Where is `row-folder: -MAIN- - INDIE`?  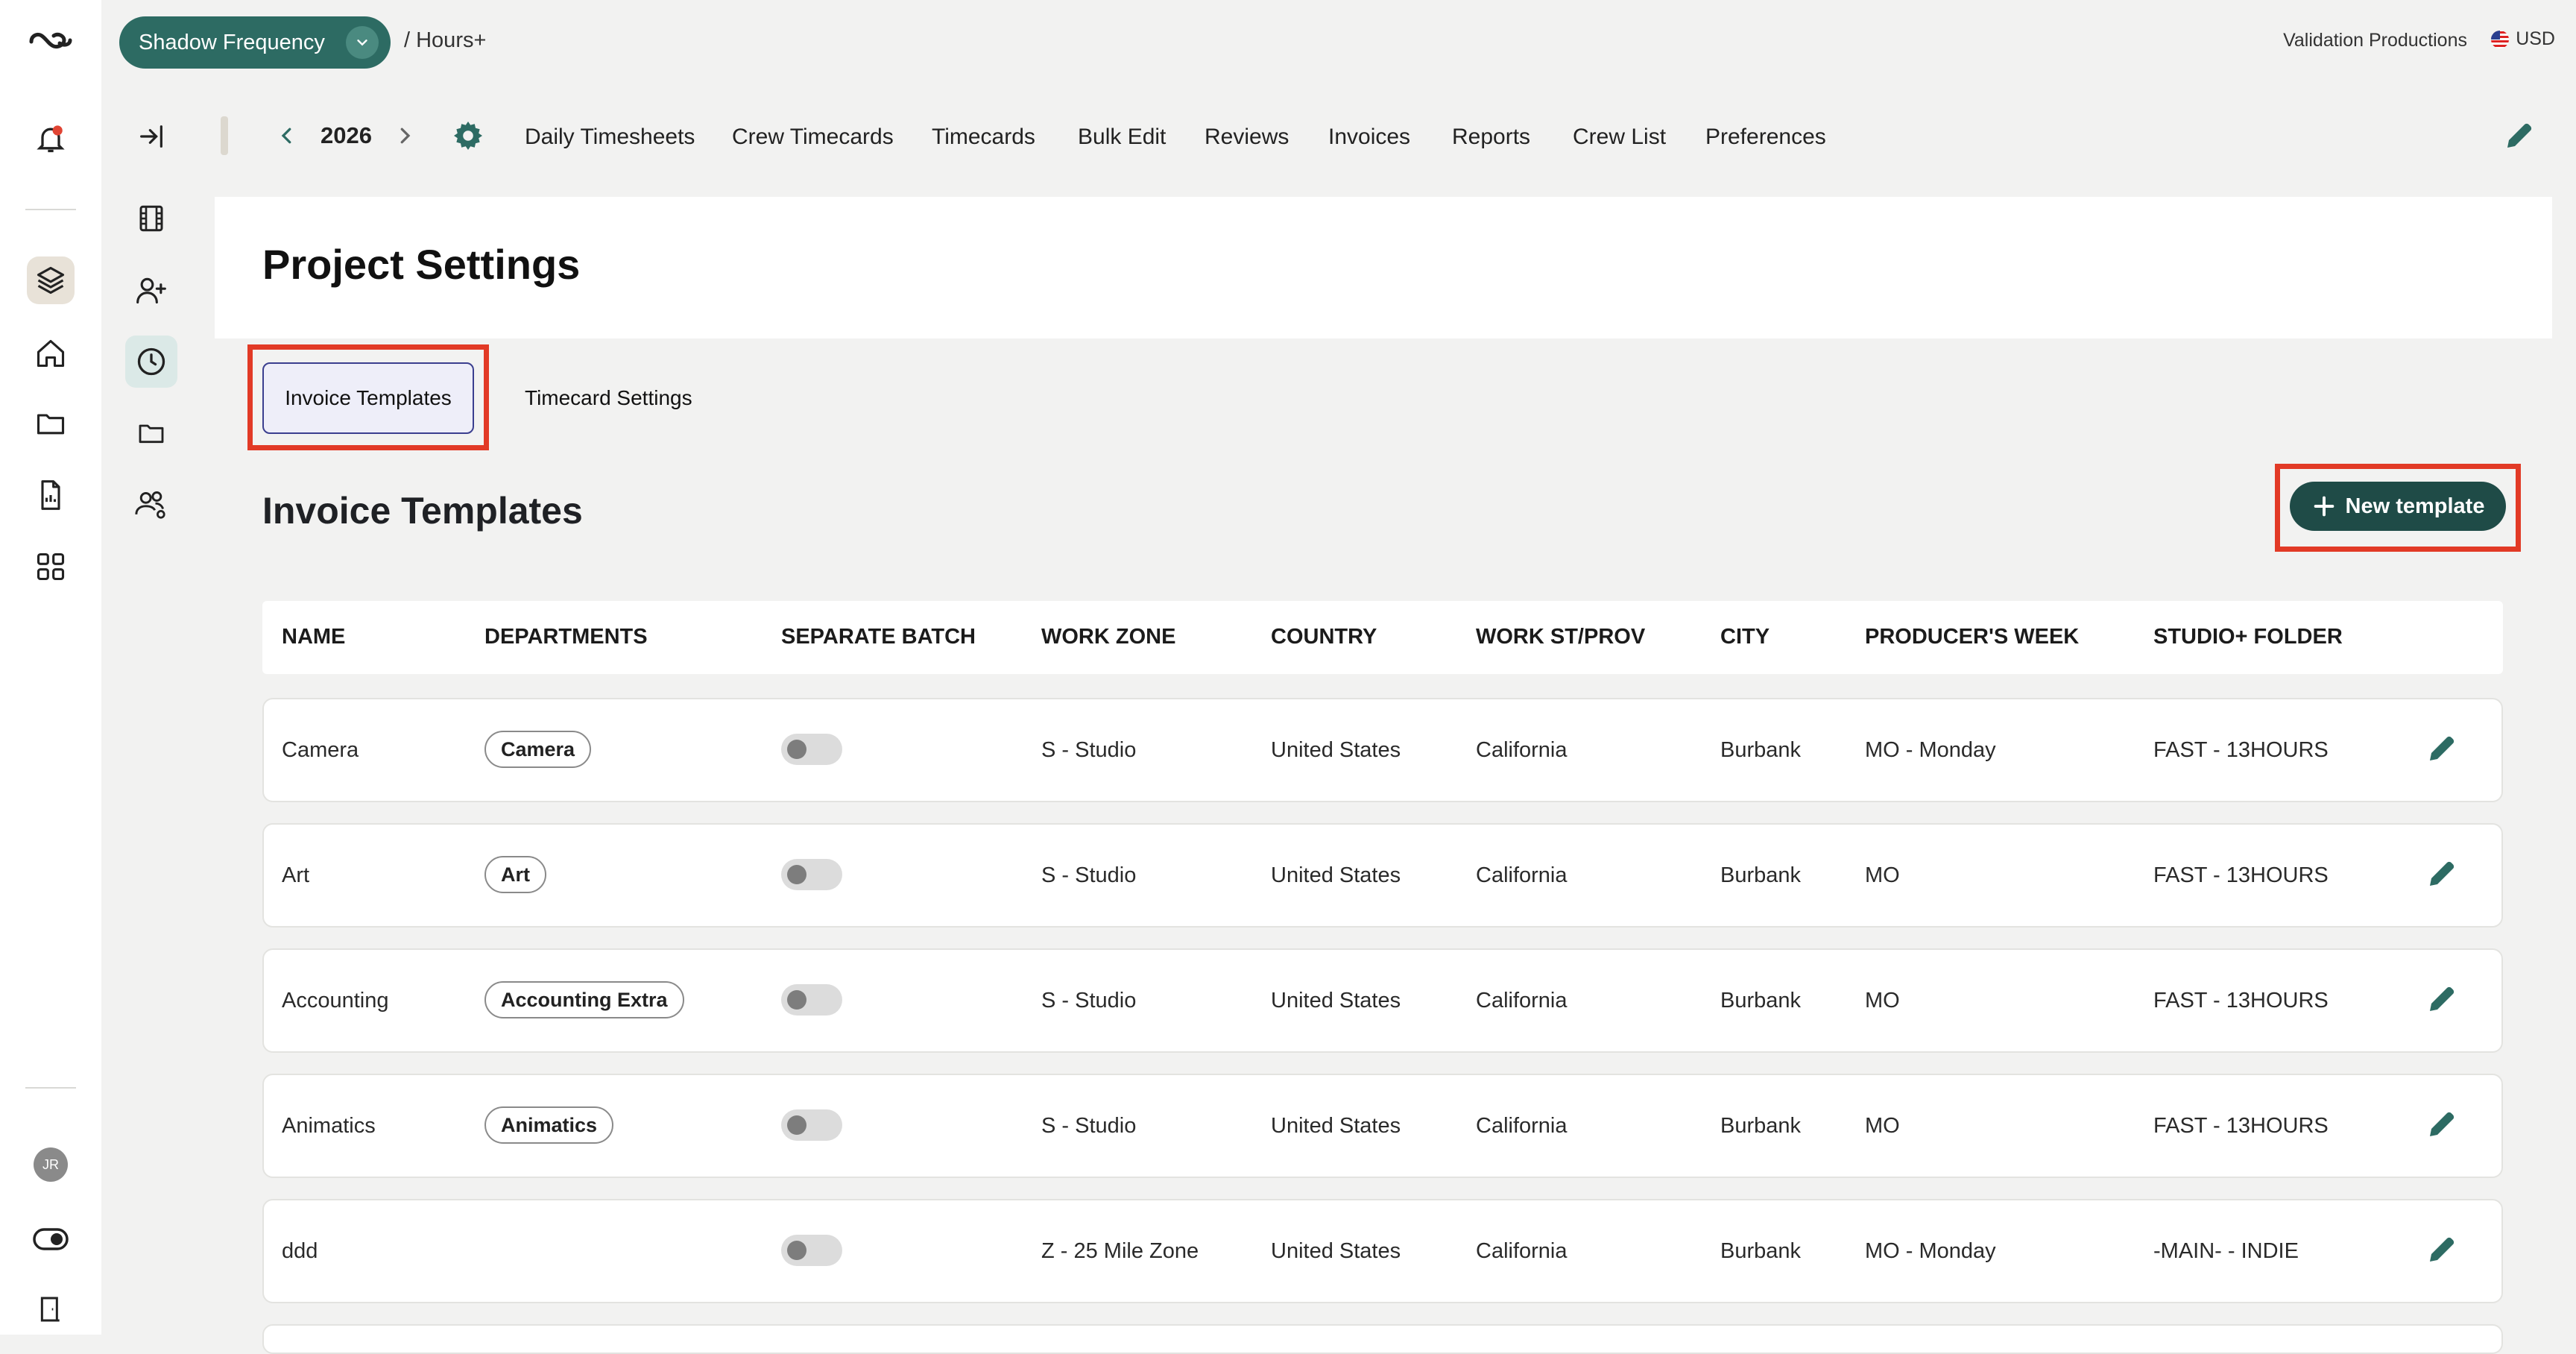
row-folder: -MAIN- - INDIE is located at coordinates (2226, 1251).